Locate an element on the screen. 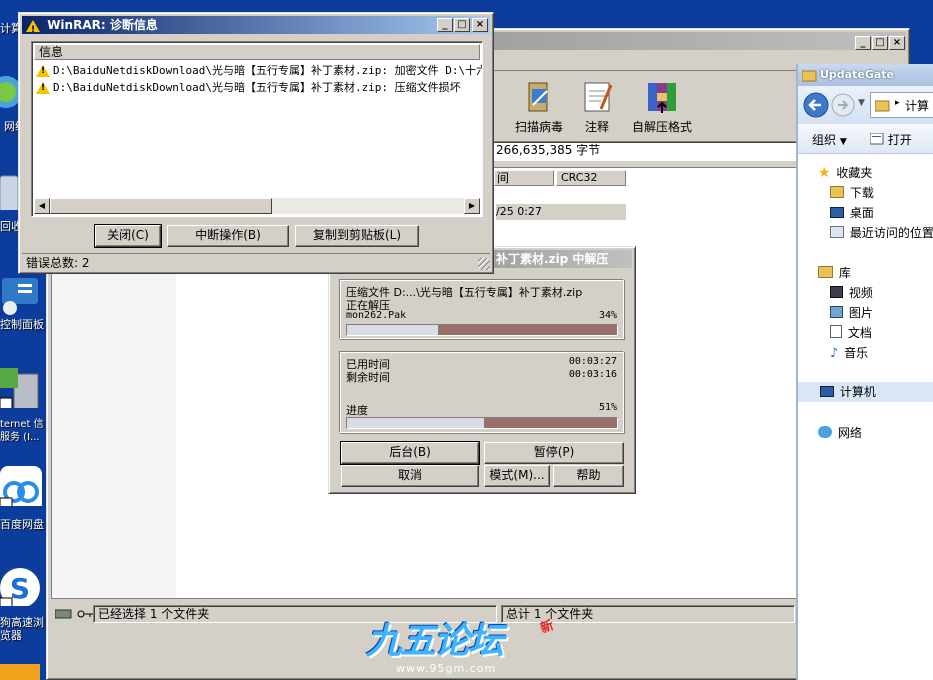 Image resolution: width=933 pixels, height=680 pixels. scroll-right-button: ▶ is located at coordinates (472, 206).